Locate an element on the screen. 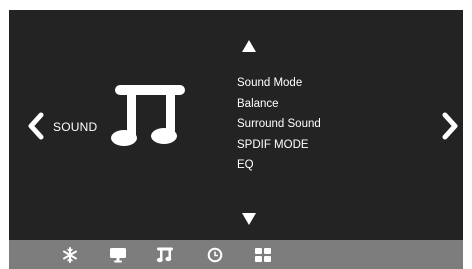 This screenshot has height=269, width=472. menu-item-eq: EQ is located at coordinates (279, 165).